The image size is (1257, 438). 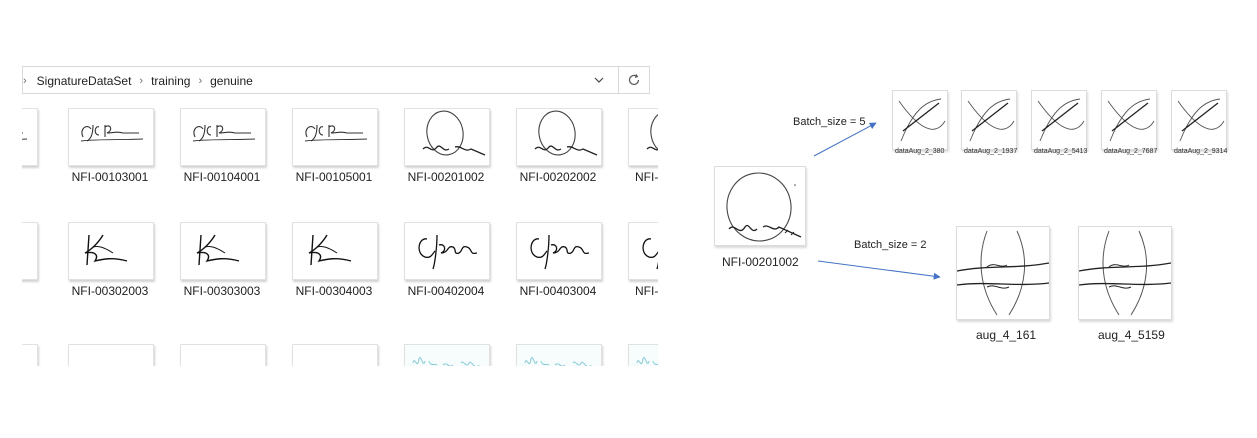 I want to click on file-name-label: NFI-00303003, so click(x=222, y=291).